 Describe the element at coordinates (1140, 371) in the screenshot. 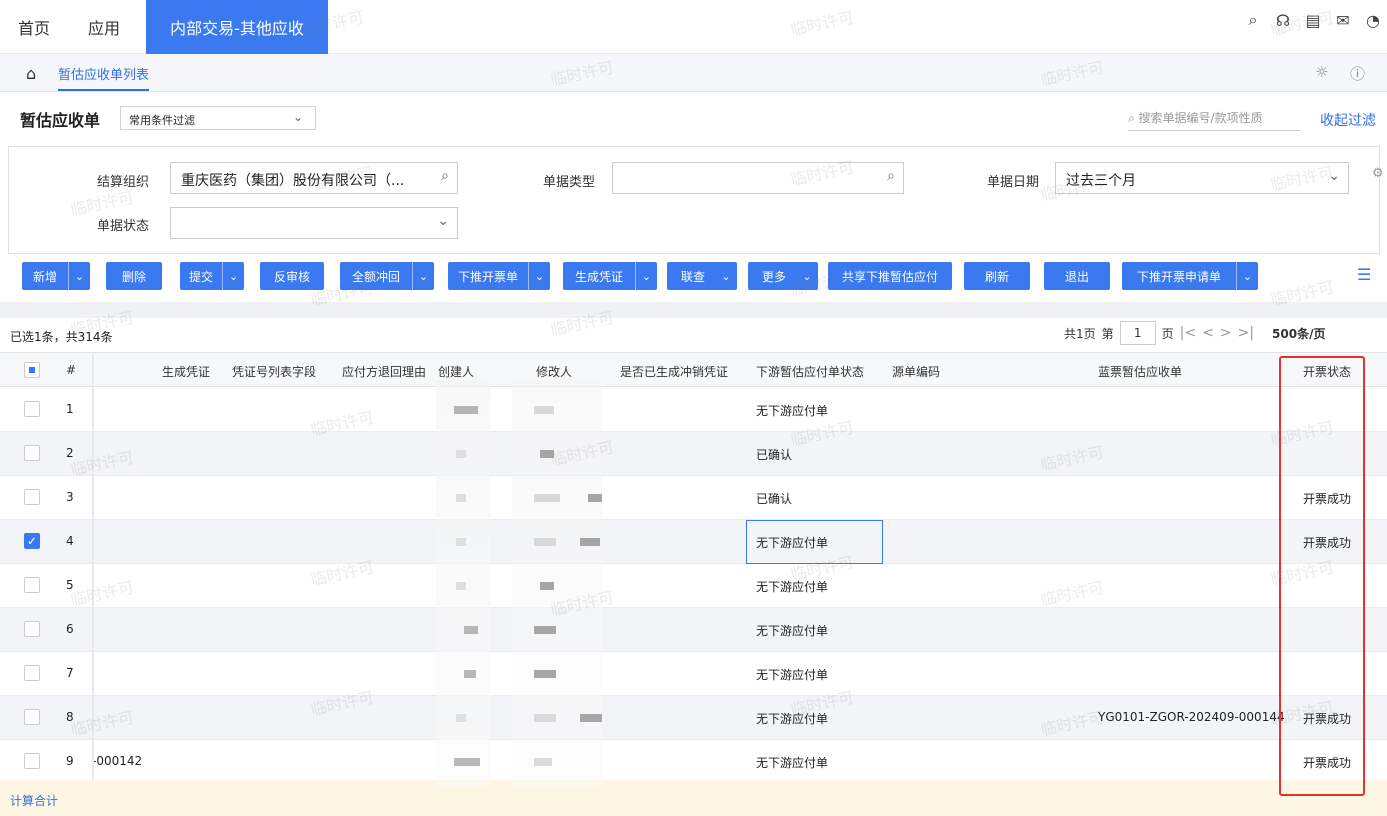

I see `col-blue-bill: 蓝票暂估应收单` at that location.